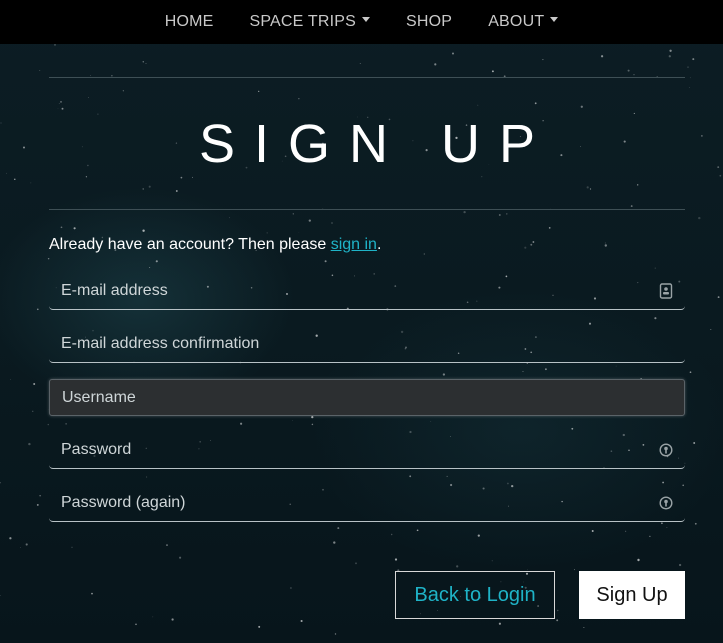 The height and width of the screenshot is (643, 723). Describe the element at coordinates (367, 450) in the screenshot. I see `password-field: Password` at that location.